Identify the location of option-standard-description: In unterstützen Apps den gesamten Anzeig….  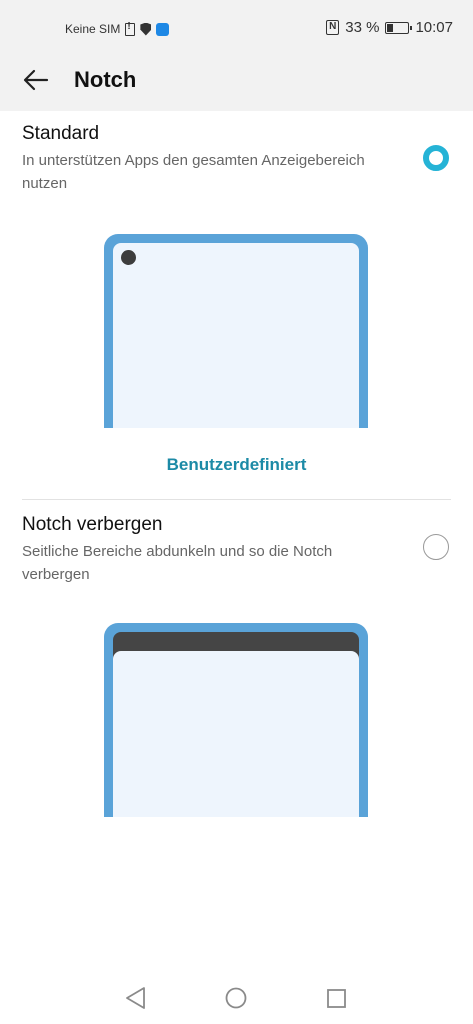
(193, 172).